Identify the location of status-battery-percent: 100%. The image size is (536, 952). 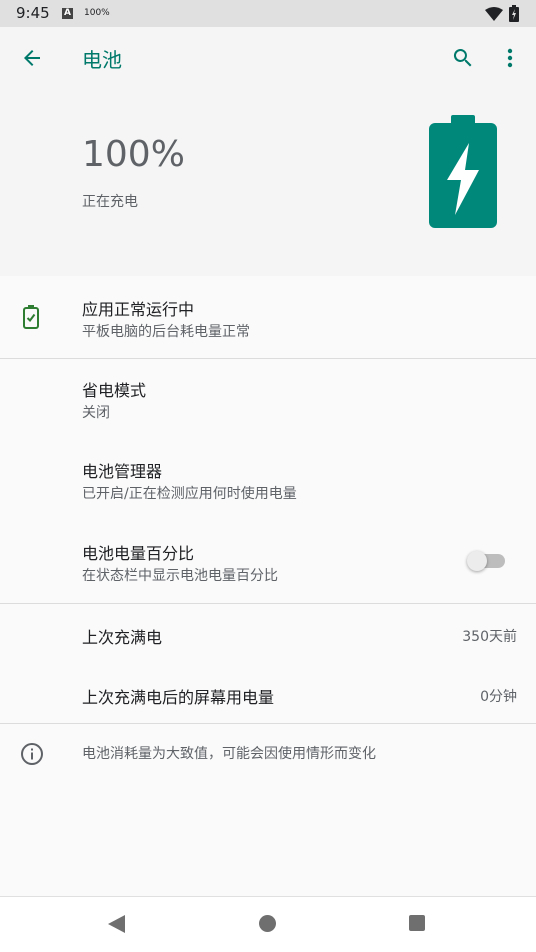
(97, 13).